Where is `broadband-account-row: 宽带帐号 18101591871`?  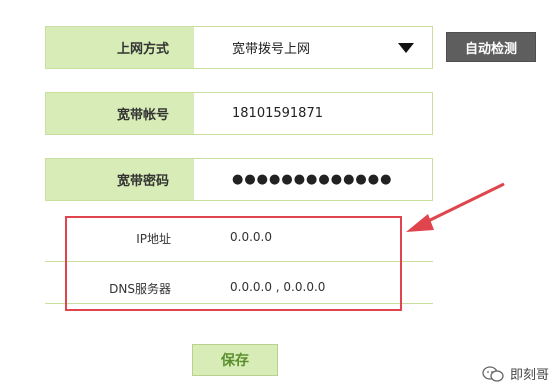 broadband-account-row: 宽带帐号 18101591871 is located at coordinates (239, 113).